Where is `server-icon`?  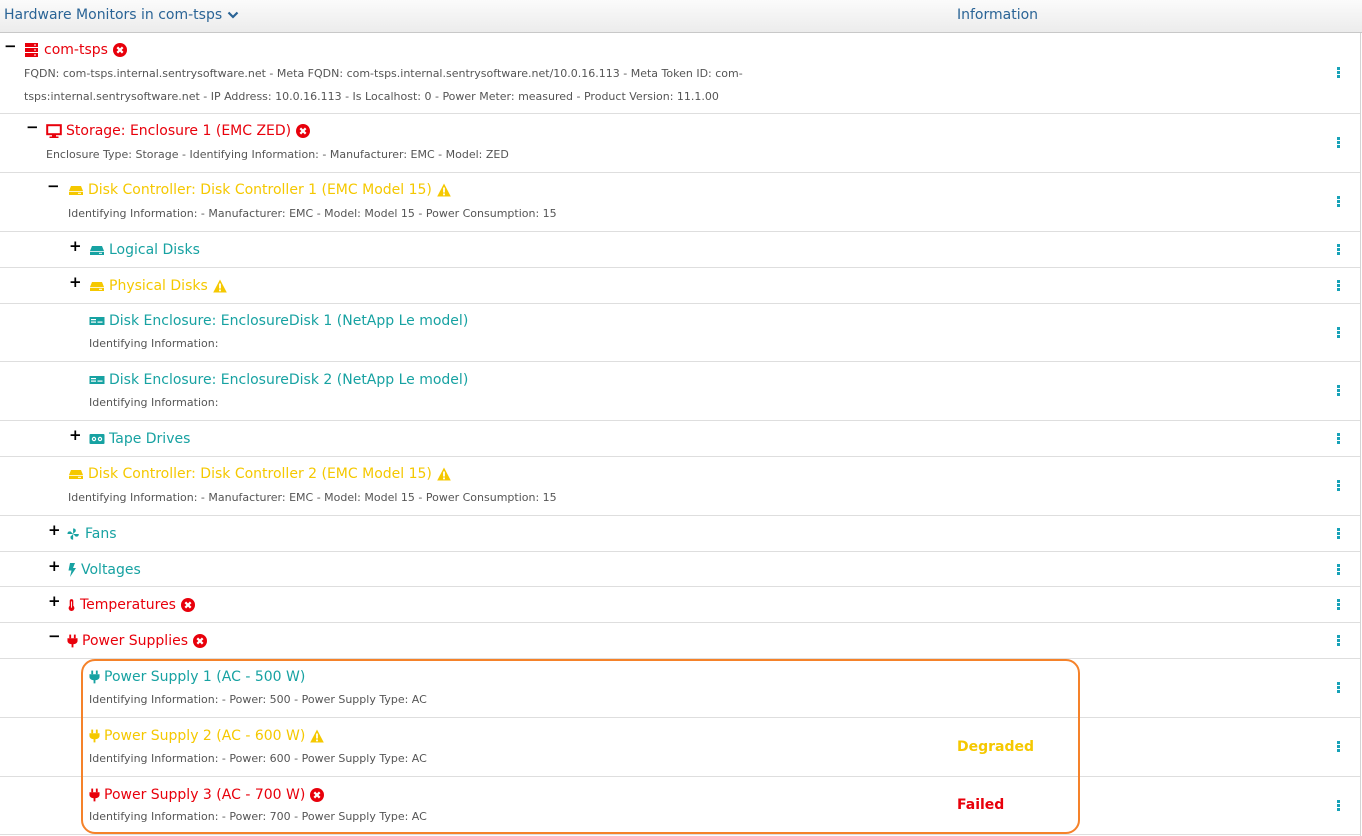 server-icon is located at coordinates (31, 50).